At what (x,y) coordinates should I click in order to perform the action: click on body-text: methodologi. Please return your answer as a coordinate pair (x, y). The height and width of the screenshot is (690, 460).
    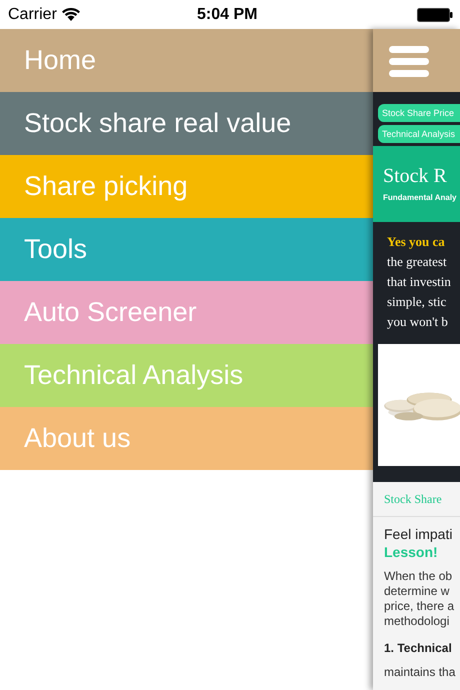
    Looking at the image, I should click on (417, 621).